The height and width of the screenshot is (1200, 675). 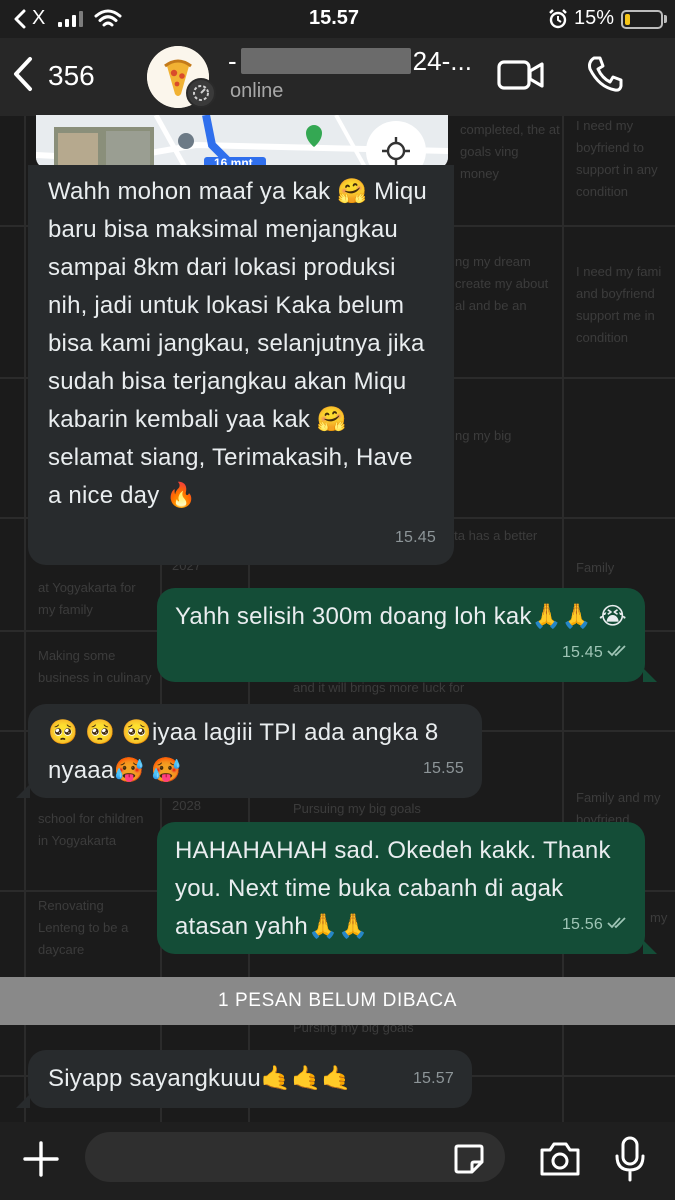 What do you see at coordinates (200, 1078) in the screenshot?
I see `message-text: Siyapp sayangkuuu🤙🤙🤙` at bounding box center [200, 1078].